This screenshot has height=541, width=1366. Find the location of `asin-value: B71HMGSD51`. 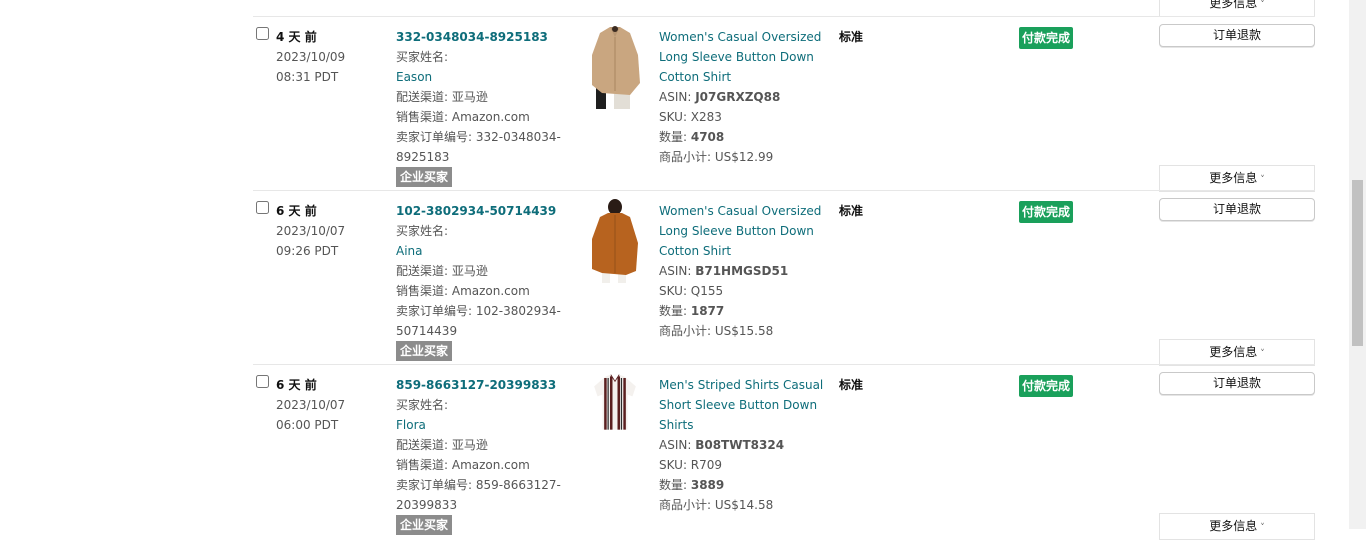

asin-value: B71HMGSD51 is located at coordinates (742, 271).